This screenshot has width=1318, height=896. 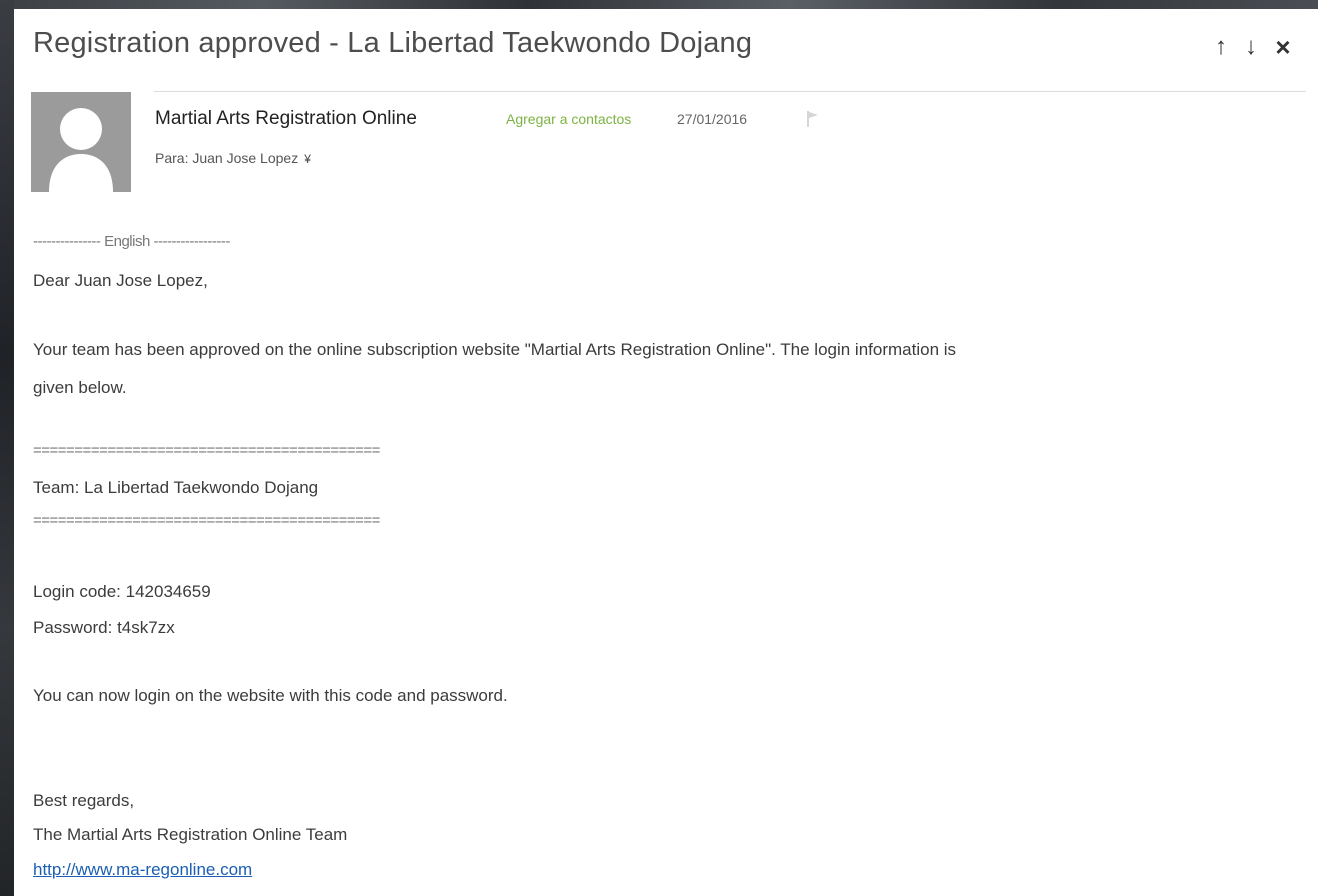 What do you see at coordinates (80, 387) in the screenshot?
I see `paragraph-line-2: given below.` at bounding box center [80, 387].